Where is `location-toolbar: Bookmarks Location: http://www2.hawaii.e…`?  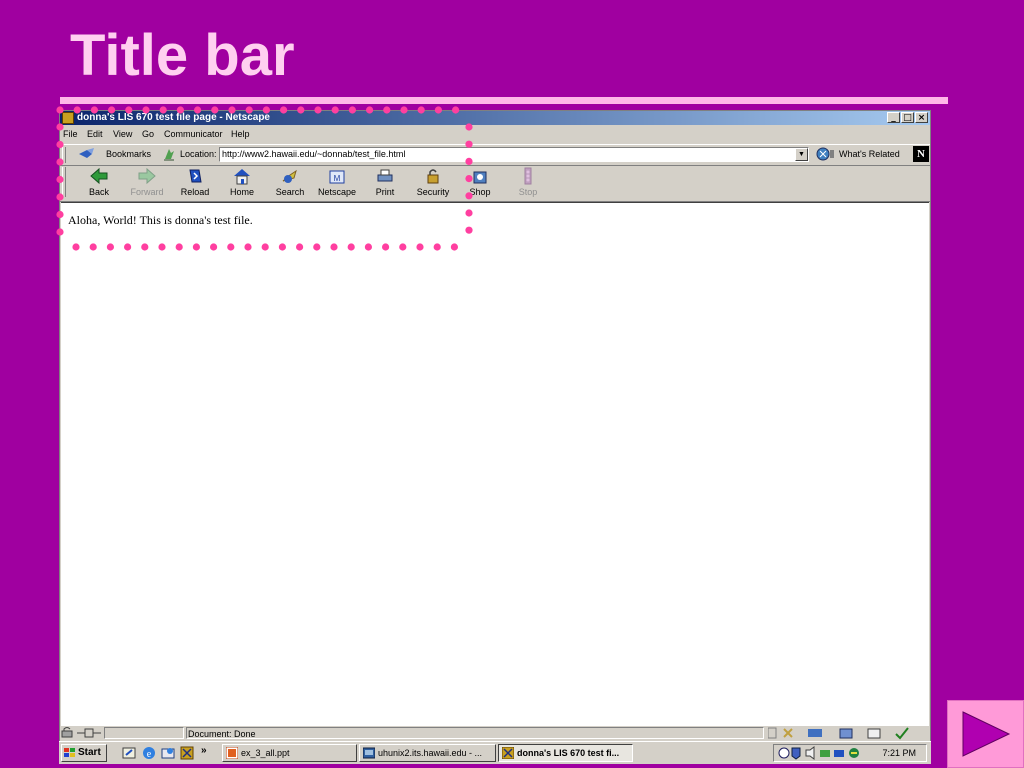 location-toolbar: Bookmarks Location: http://www2.hawaii.e… is located at coordinates (495, 155).